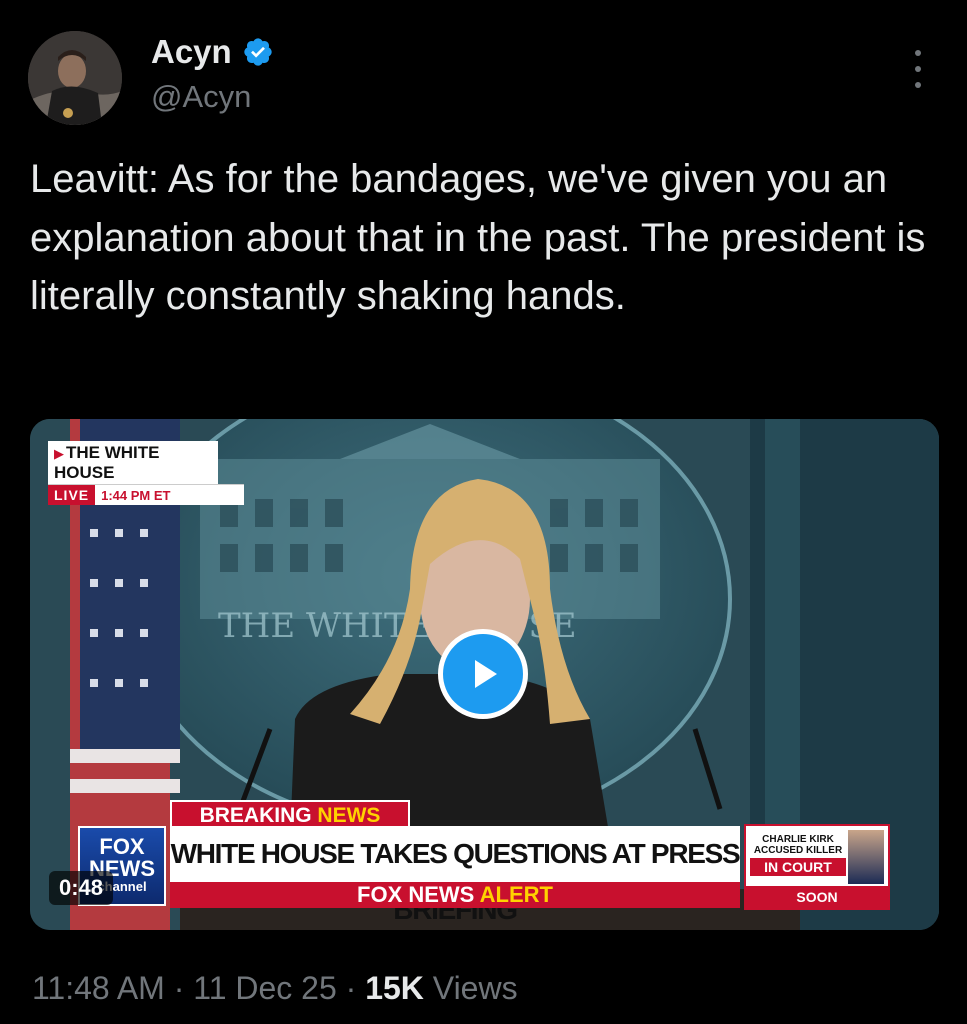  What do you see at coordinates (59, 453) in the screenshot?
I see `play-arrow-icon: ▶` at bounding box center [59, 453].